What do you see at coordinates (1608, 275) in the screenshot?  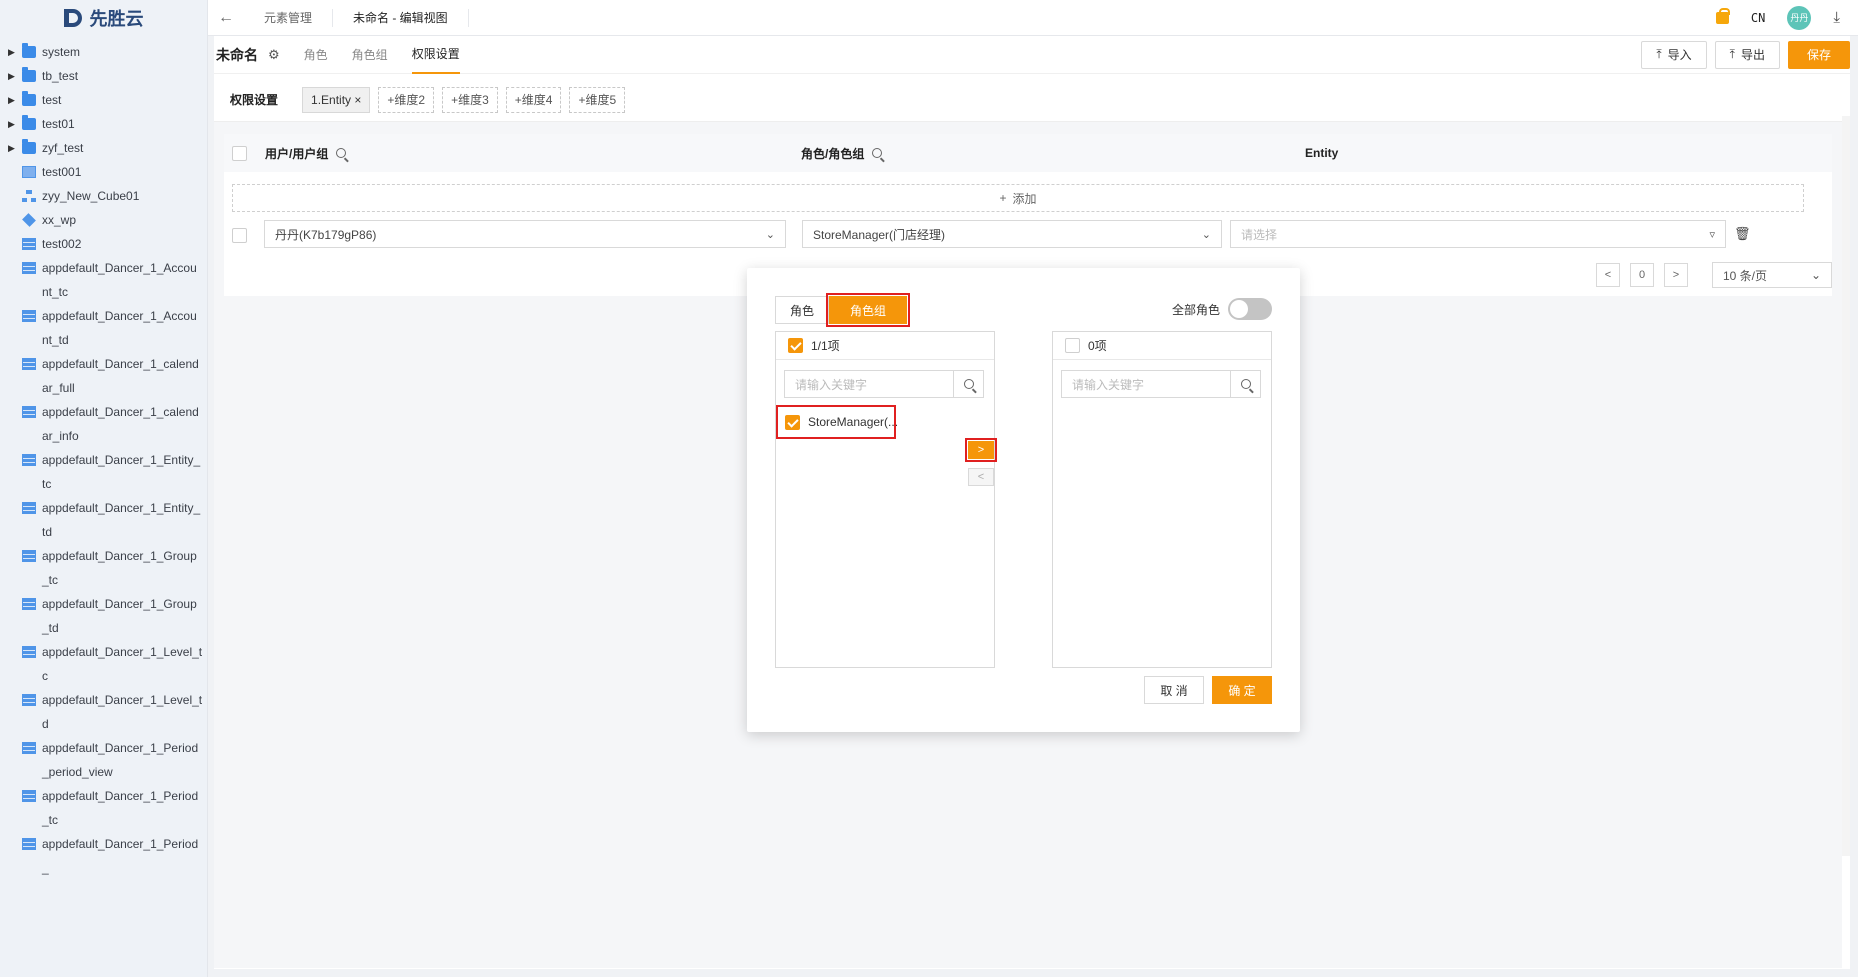 I see `prev-page-button: <` at bounding box center [1608, 275].